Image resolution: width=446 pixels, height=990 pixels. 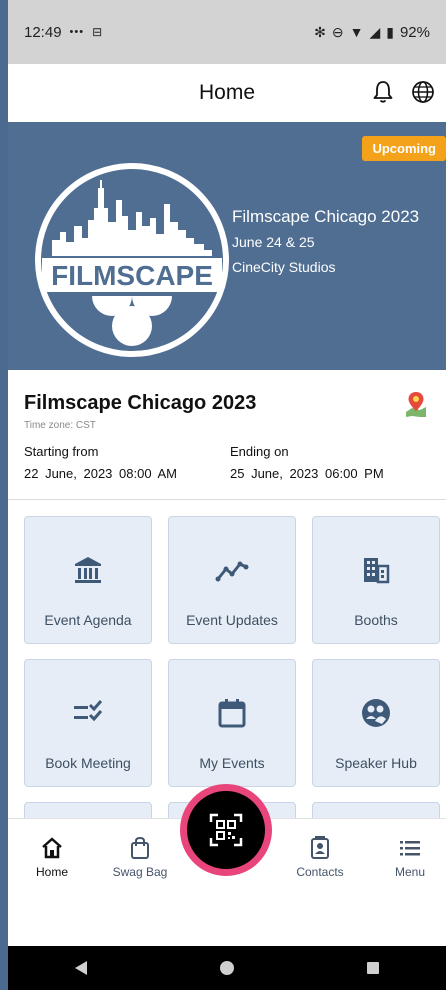 What do you see at coordinates (52, 848) in the screenshot?
I see `home-icon` at bounding box center [52, 848].